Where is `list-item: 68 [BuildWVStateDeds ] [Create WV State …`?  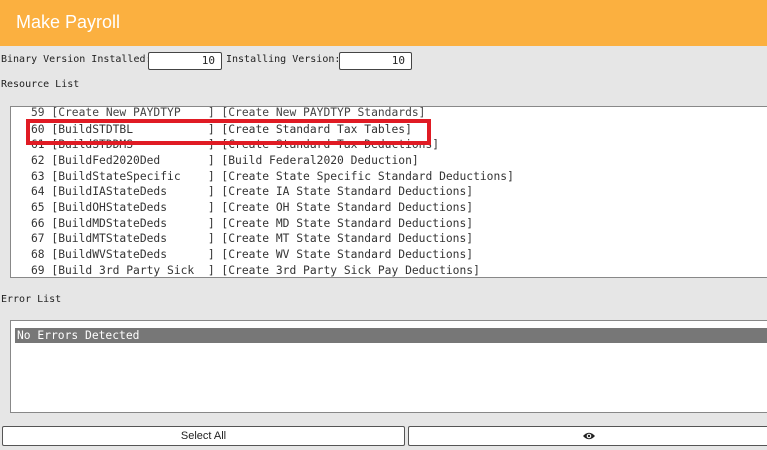 list-item: 68 [BuildWVStateDeds ] [Create WV State … is located at coordinates (252, 254).